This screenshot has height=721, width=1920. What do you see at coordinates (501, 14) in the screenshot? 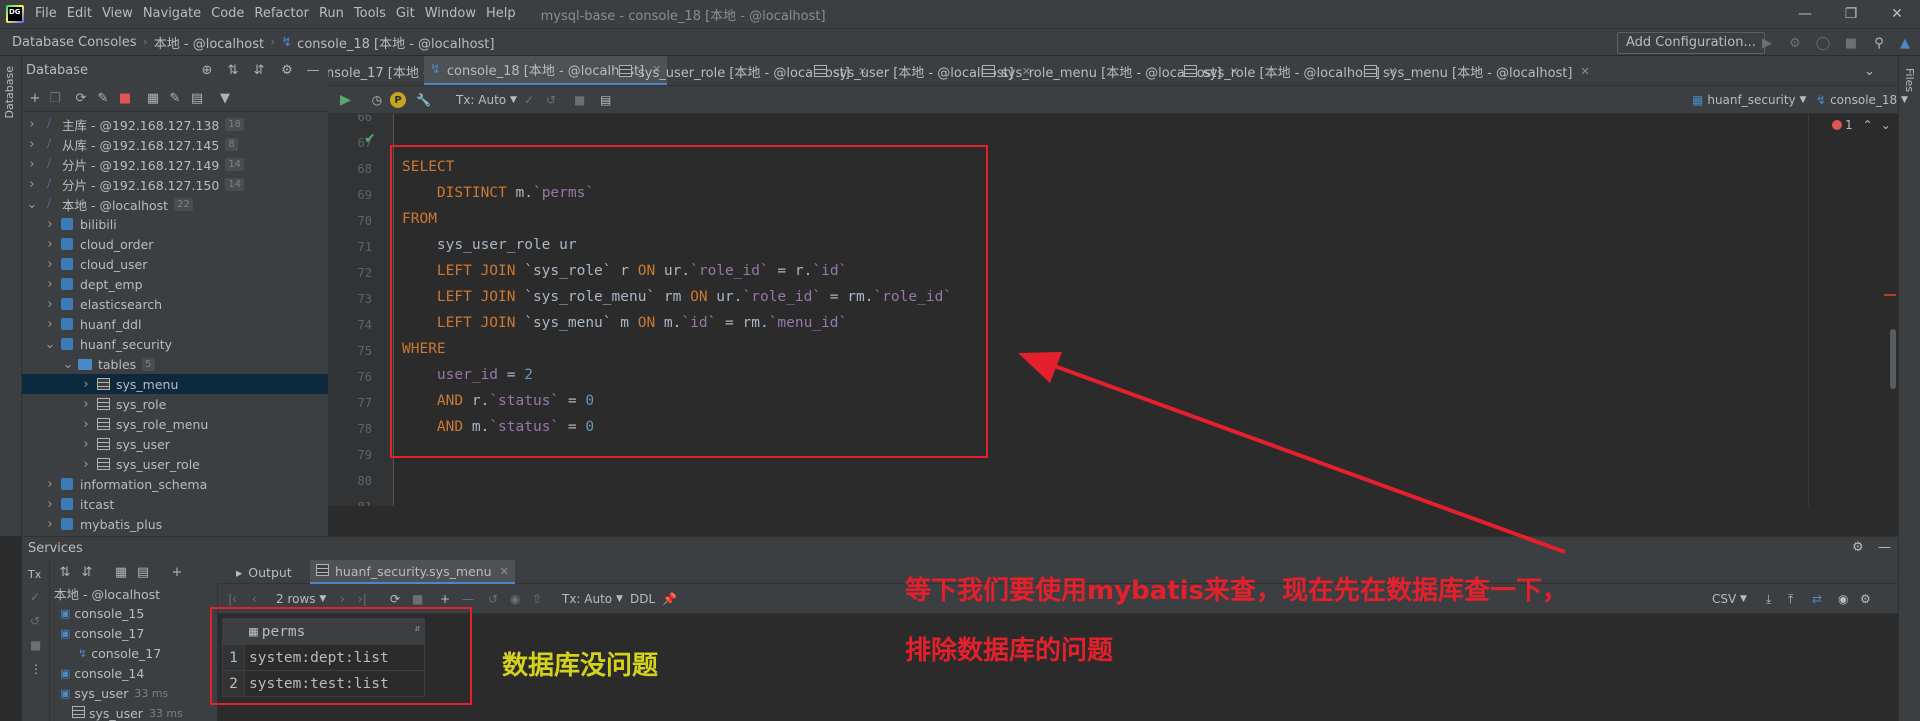
I see `menu-help: Help` at bounding box center [501, 14].